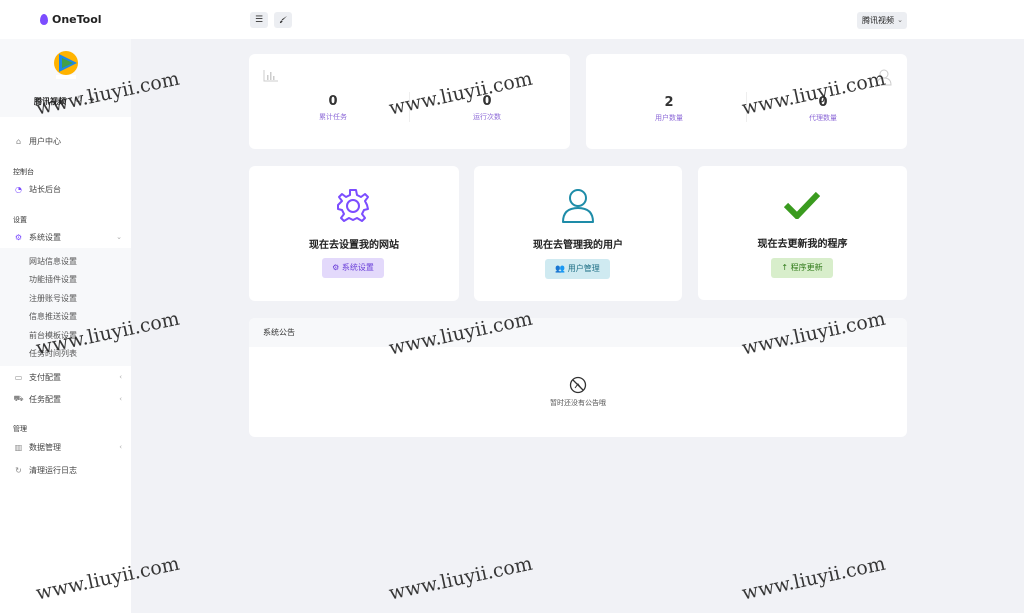  Describe the element at coordinates (44, 19) in the screenshot. I see `flame-icon` at that location.